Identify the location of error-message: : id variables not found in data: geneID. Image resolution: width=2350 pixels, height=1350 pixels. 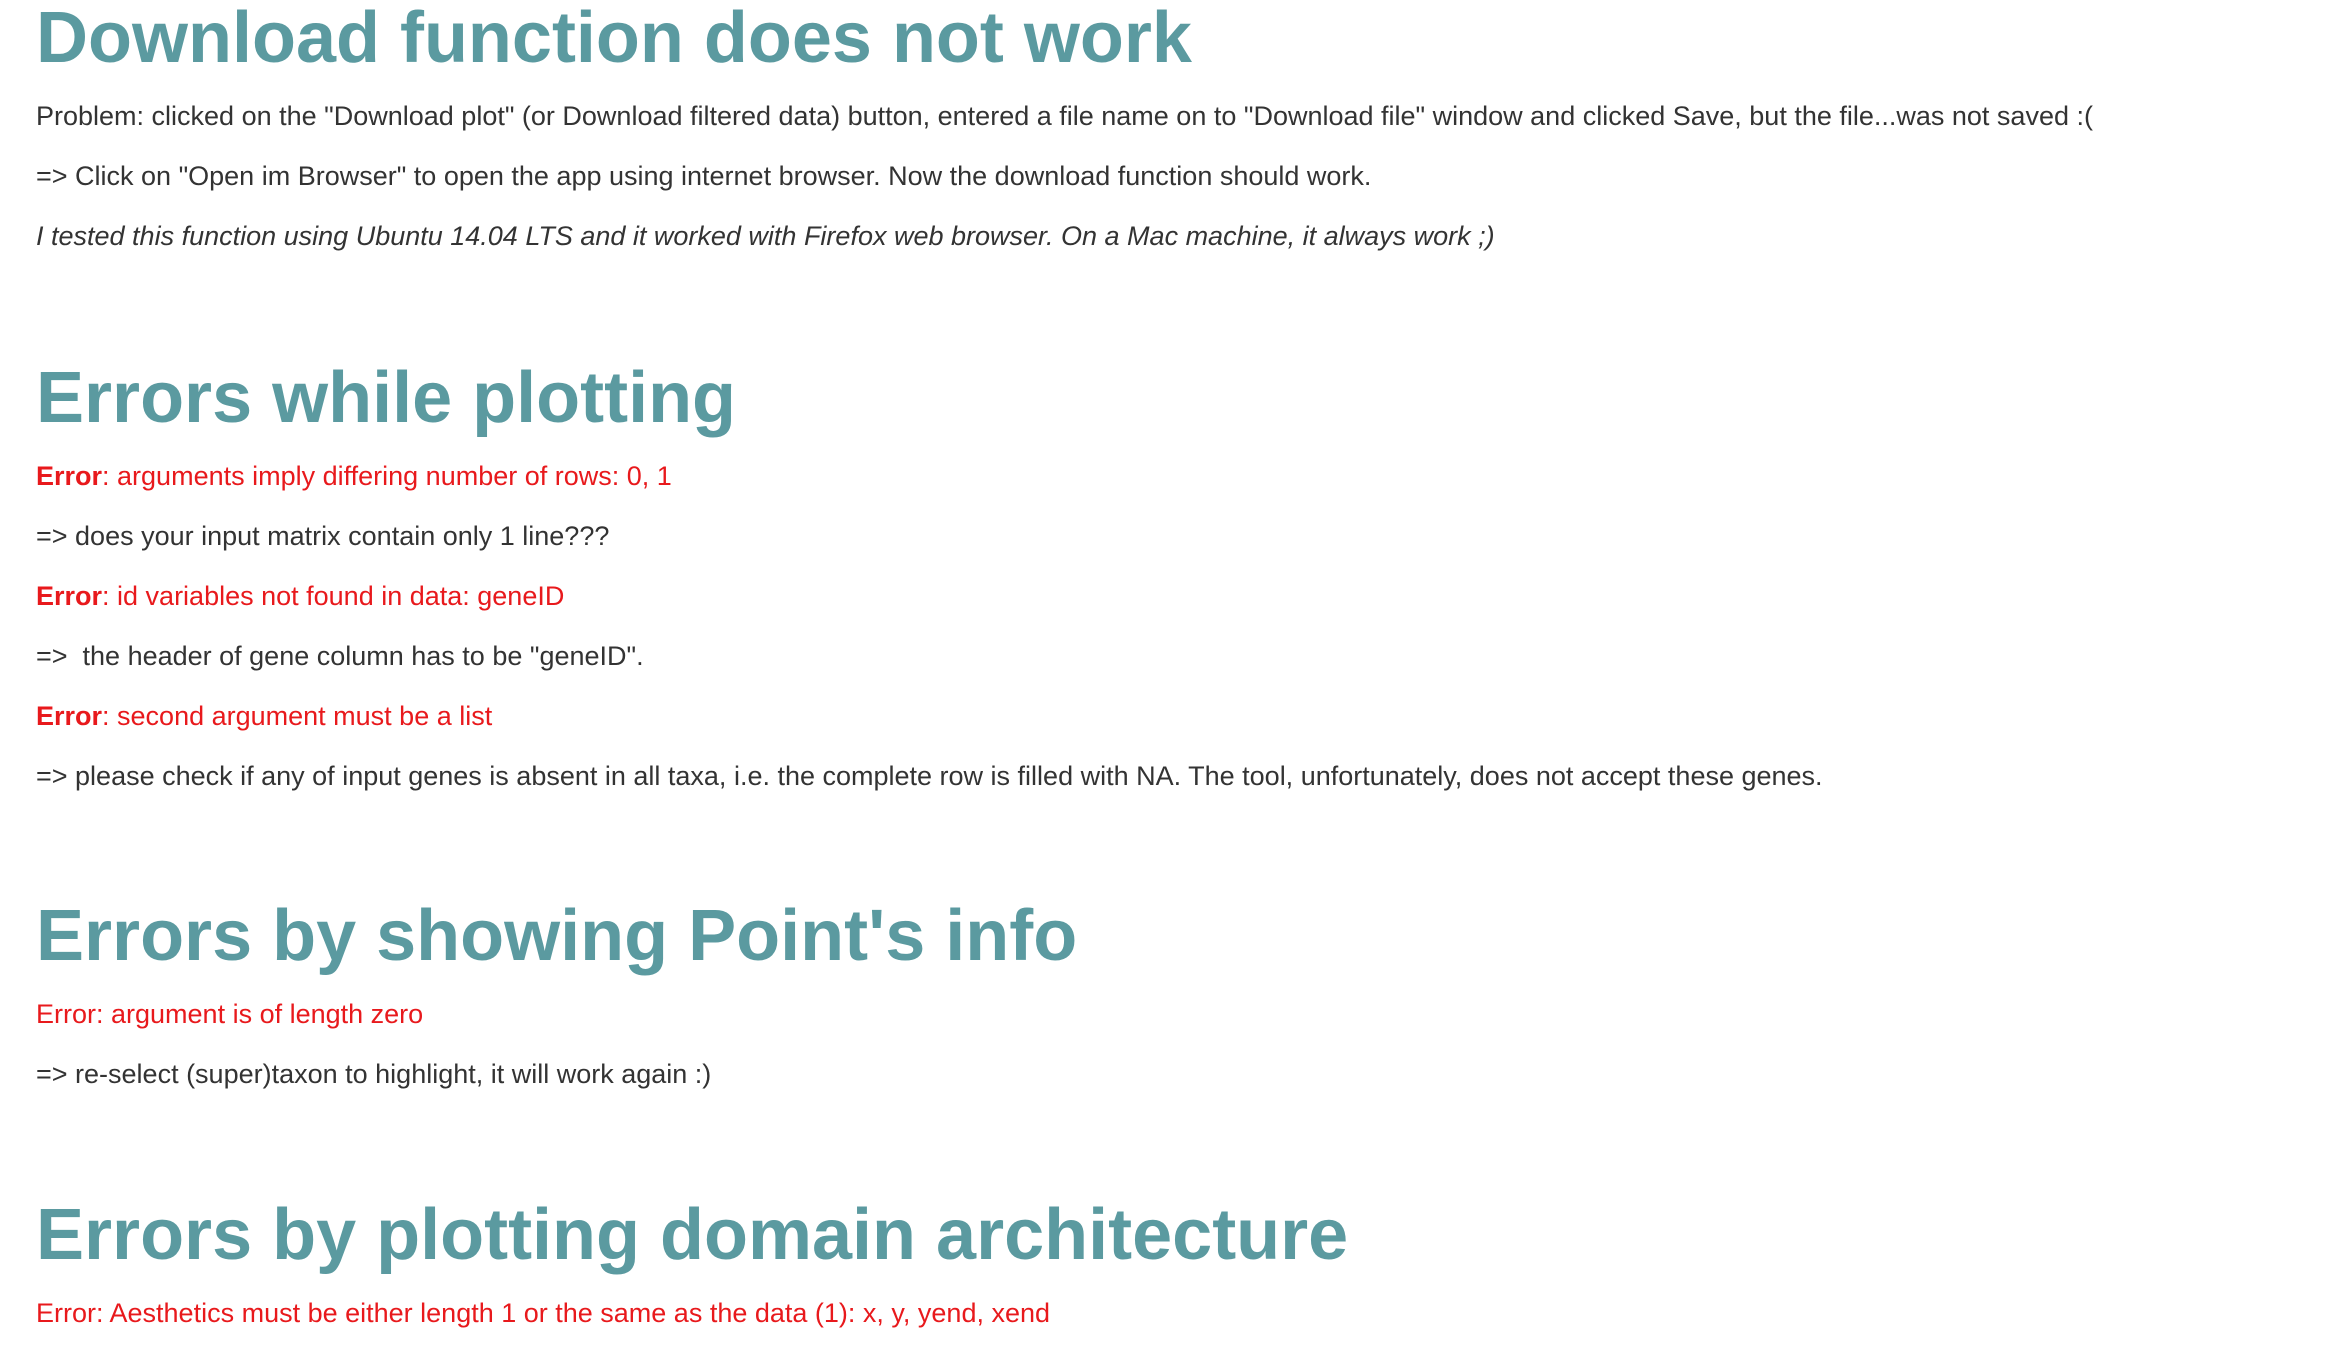
(333, 596).